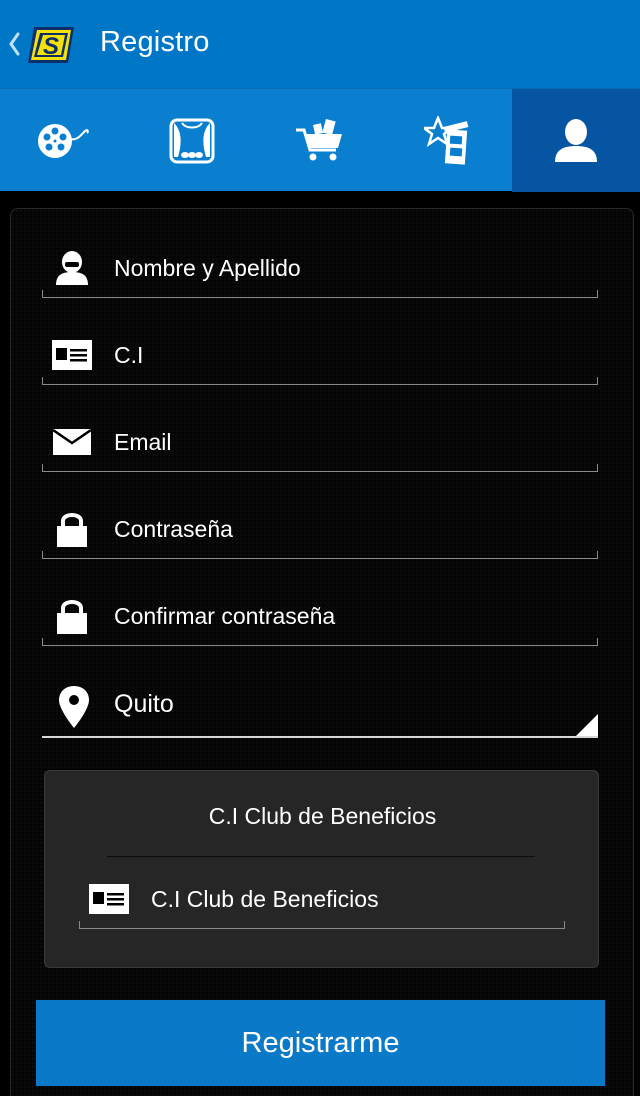  Describe the element at coordinates (155, 42) in the screenshot. I see `page-title: Registro` at that location.